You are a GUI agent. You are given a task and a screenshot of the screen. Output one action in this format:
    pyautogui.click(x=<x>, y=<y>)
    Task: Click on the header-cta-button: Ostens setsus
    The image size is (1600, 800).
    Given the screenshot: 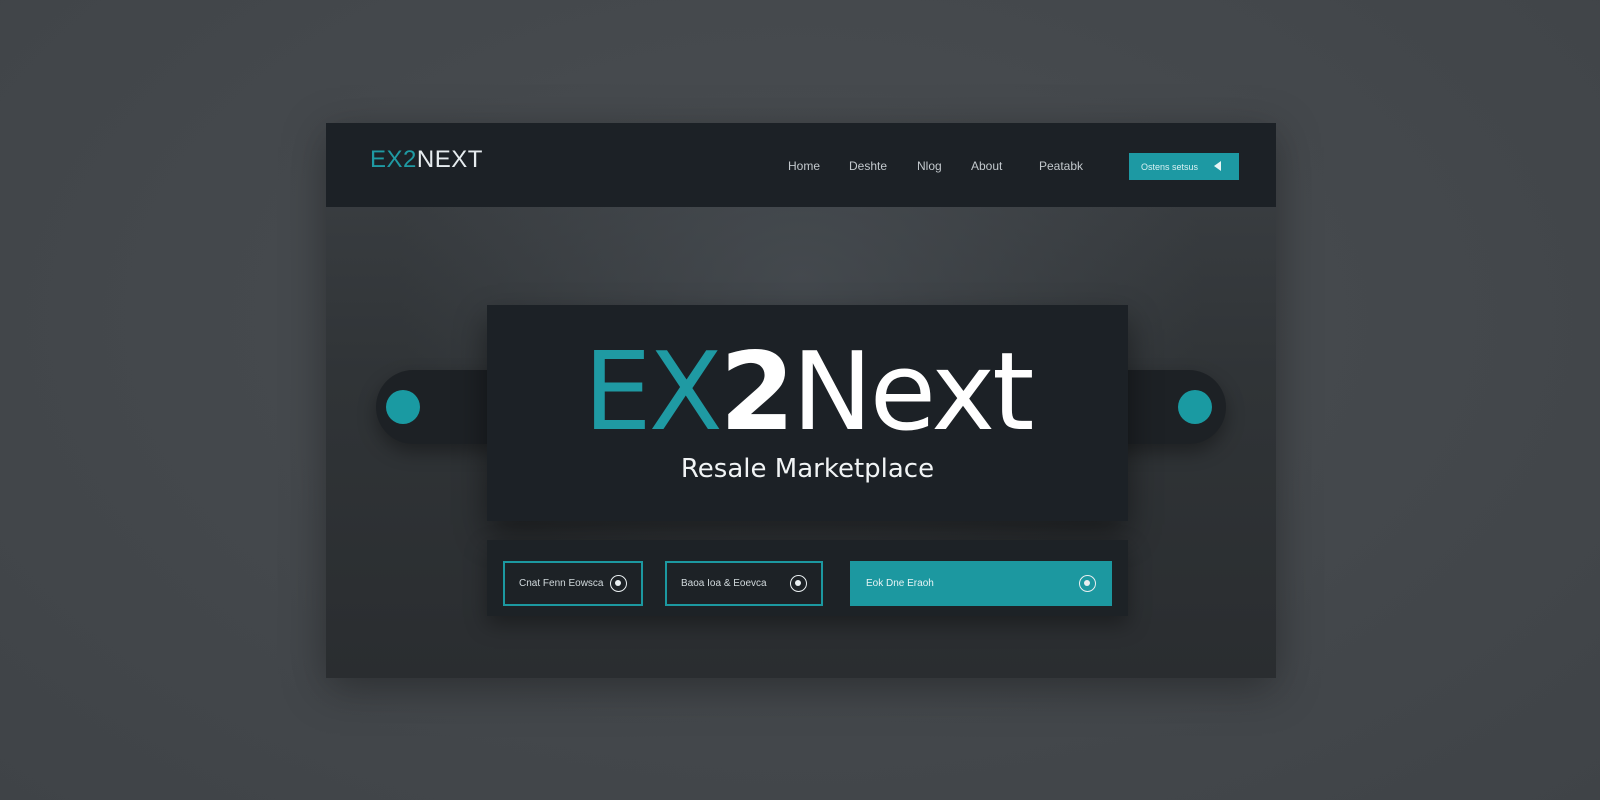 What is the action you would take?
    pyautogui.click(x=1184, y=166)
    